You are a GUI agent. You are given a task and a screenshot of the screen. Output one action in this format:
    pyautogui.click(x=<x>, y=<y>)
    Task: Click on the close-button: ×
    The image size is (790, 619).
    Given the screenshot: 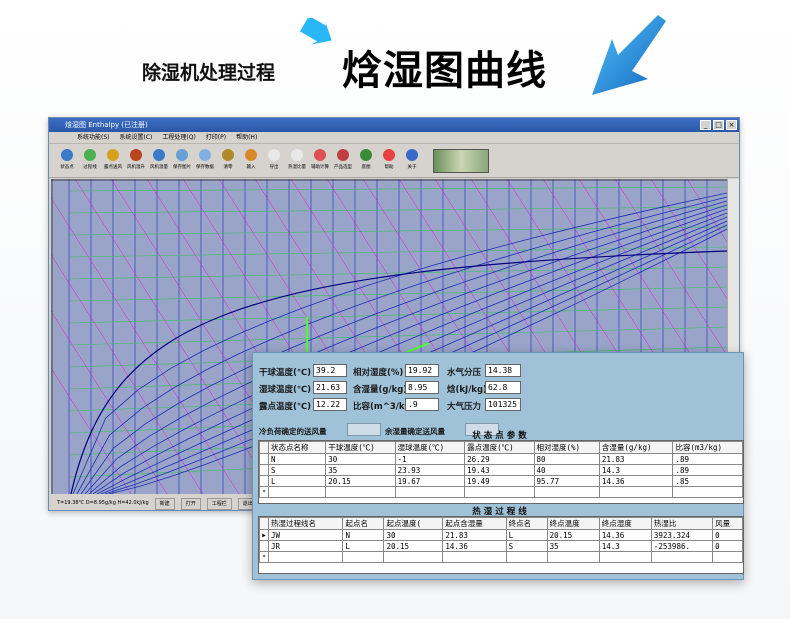 What is the action you would take?
    pyautogui.click(x=731, y=125)
    